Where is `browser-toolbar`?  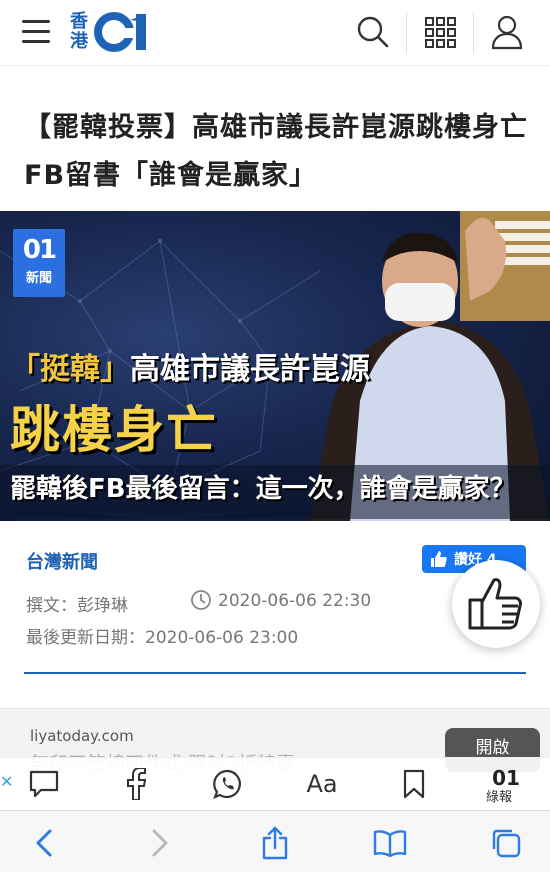 browser-toolbar is located at coordinates (275, 841).